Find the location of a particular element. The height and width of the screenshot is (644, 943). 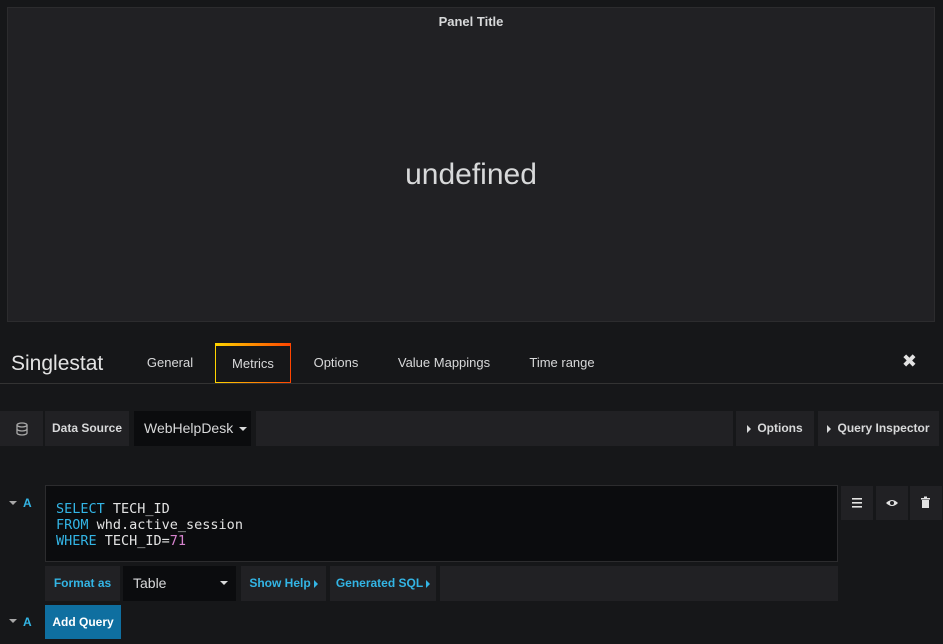

menu-icon is located at coordinates (857, 503).